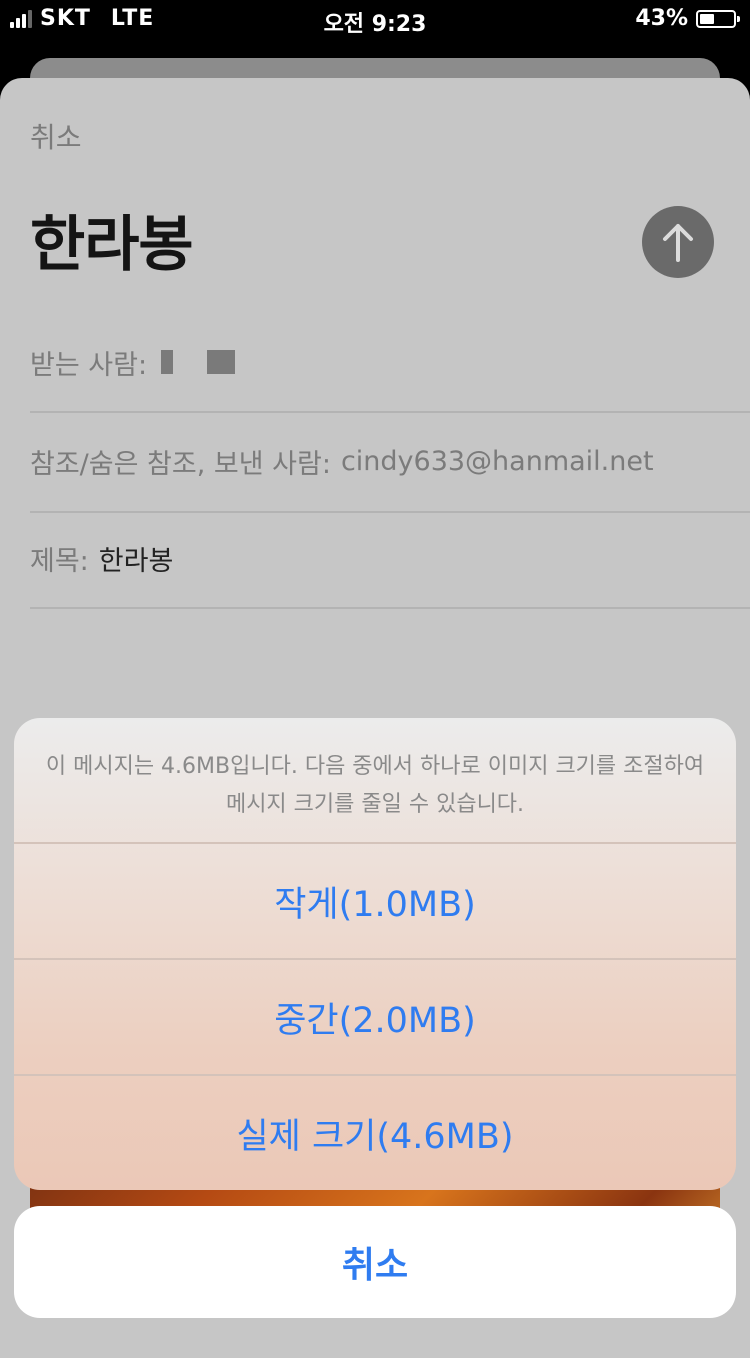  I want to click on battery-icon, so click(718, 18).